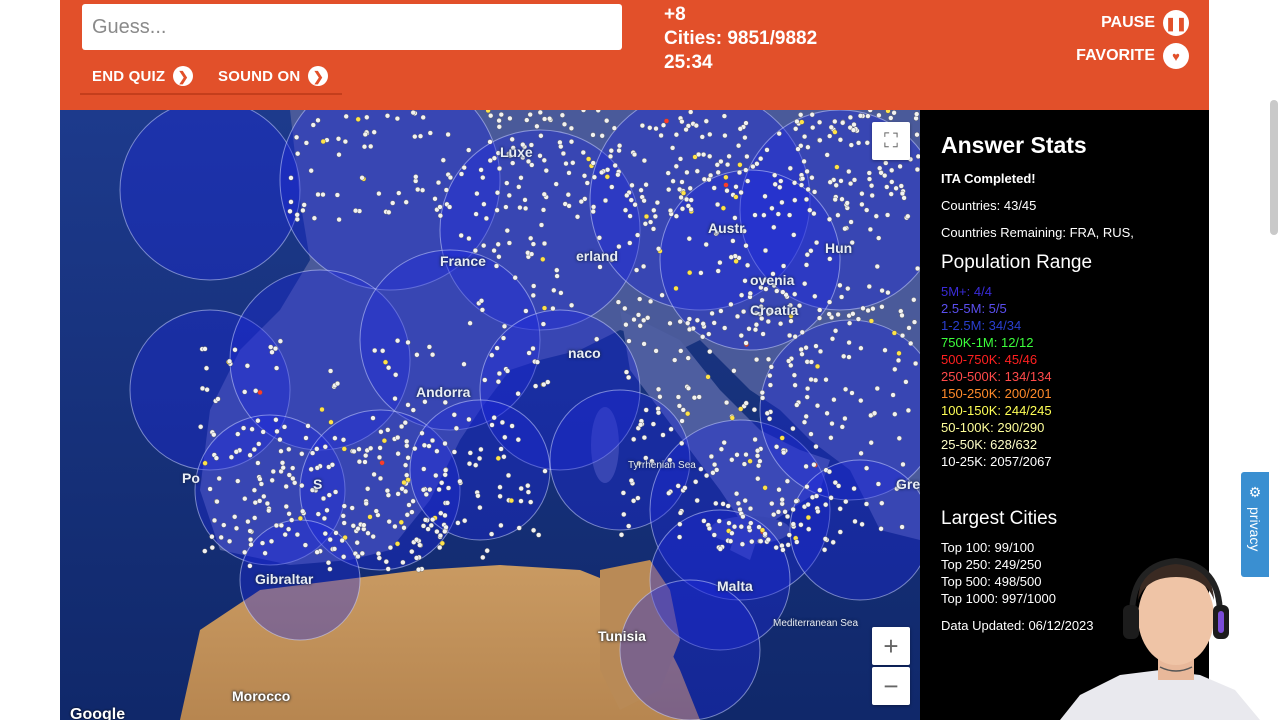 The height and width of the screenshot is (720, 1280). I want to click on end-quiz-button: END QUIZ ❯, so click(143, 76).